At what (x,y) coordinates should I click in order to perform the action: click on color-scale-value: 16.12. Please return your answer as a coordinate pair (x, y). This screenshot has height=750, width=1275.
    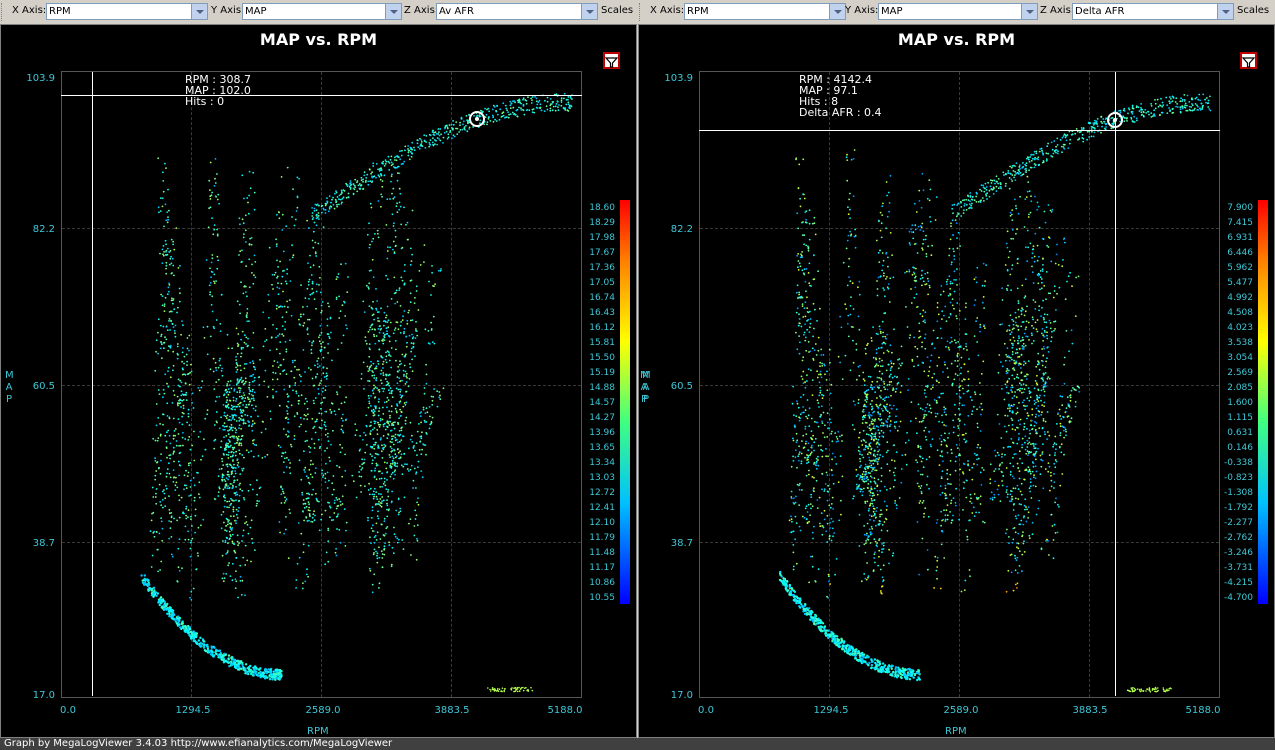
    Looking at the image, I should click on (602, 328).